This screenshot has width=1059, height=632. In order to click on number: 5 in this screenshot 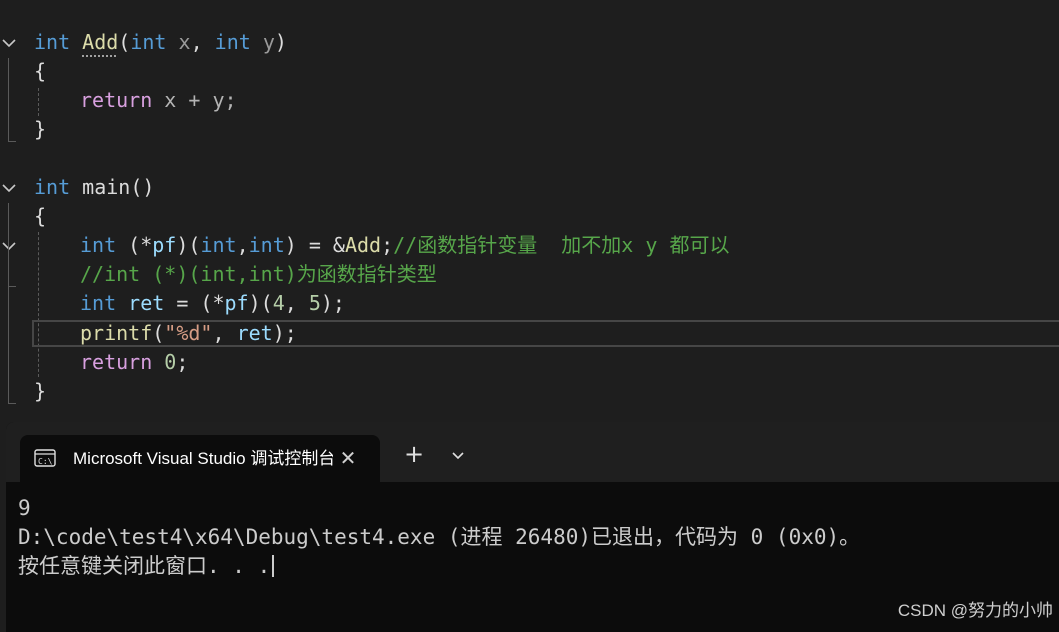, I will do `click(314, 303)`.